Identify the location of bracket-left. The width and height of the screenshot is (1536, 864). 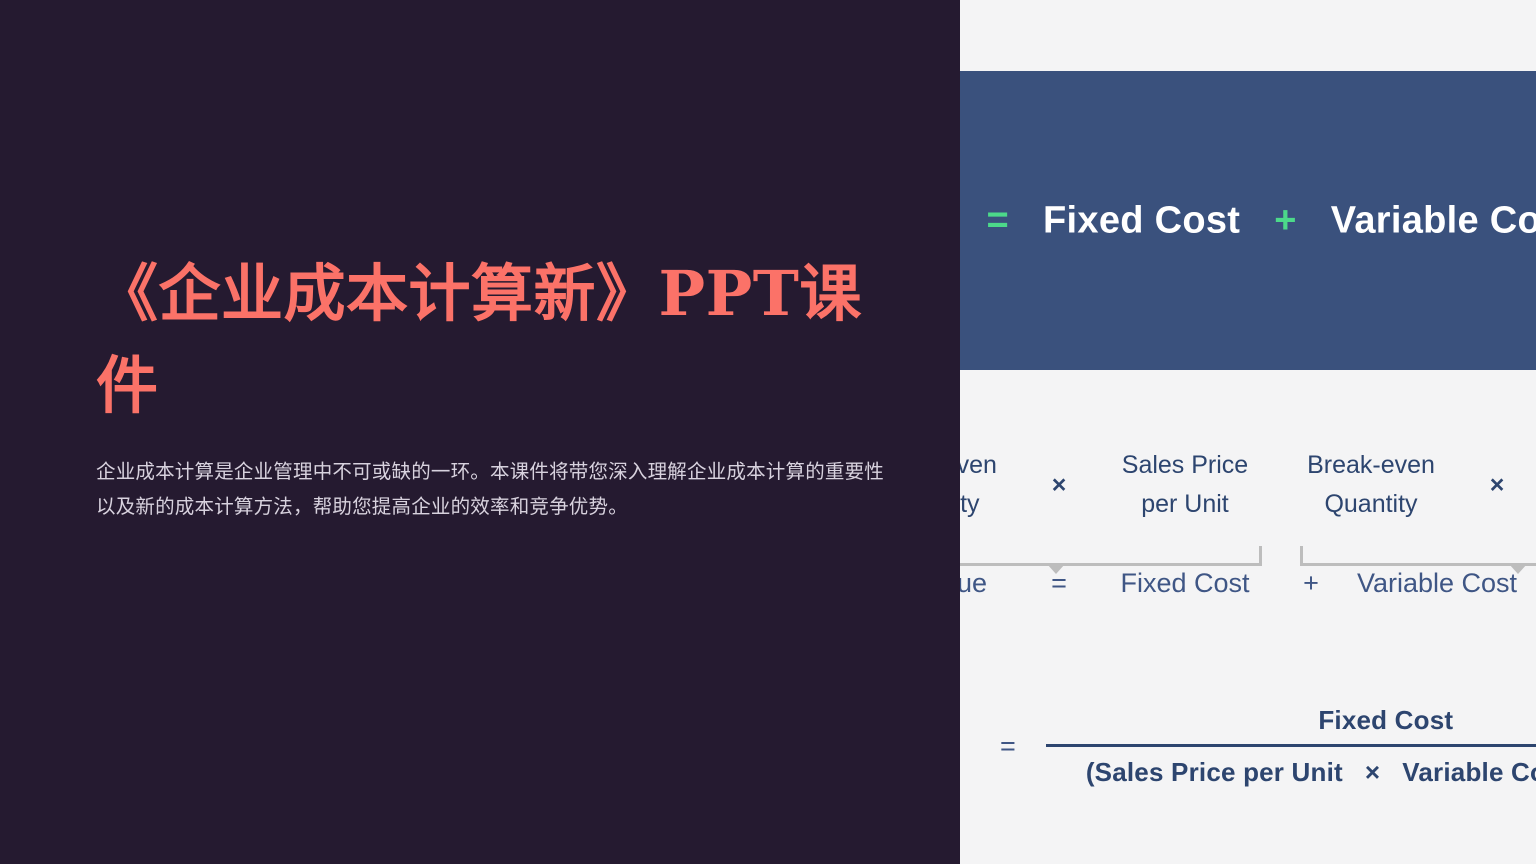
(1111, 556).